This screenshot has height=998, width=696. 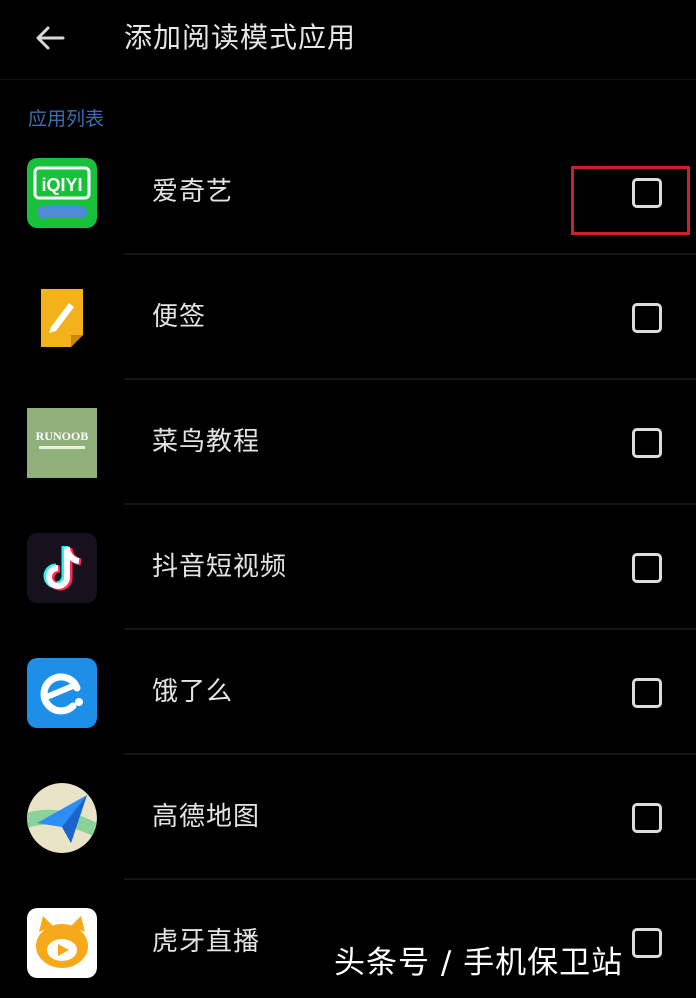 I want to click on page-title: 添加阅读模式应用, so click(x=240, y=37).